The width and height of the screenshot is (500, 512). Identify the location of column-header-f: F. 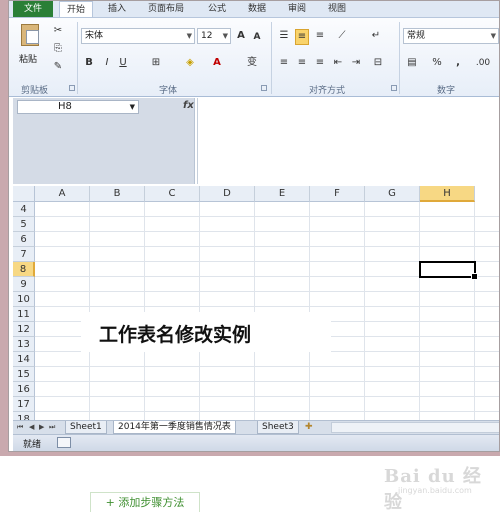
(337, 194).